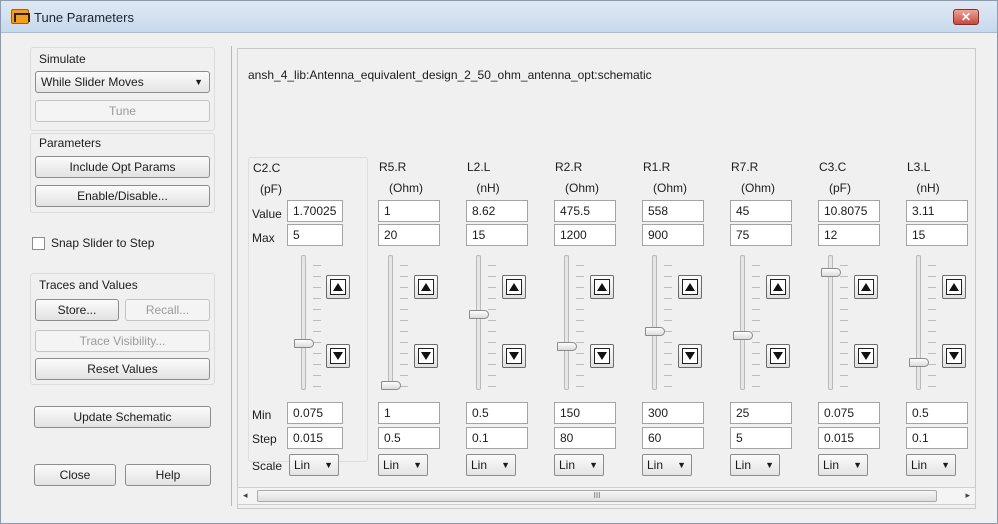 The image size is (998, 524). Describe the element at coordinates (497, 211) in the screenshot. I see `value-field: 8.62` at that location.